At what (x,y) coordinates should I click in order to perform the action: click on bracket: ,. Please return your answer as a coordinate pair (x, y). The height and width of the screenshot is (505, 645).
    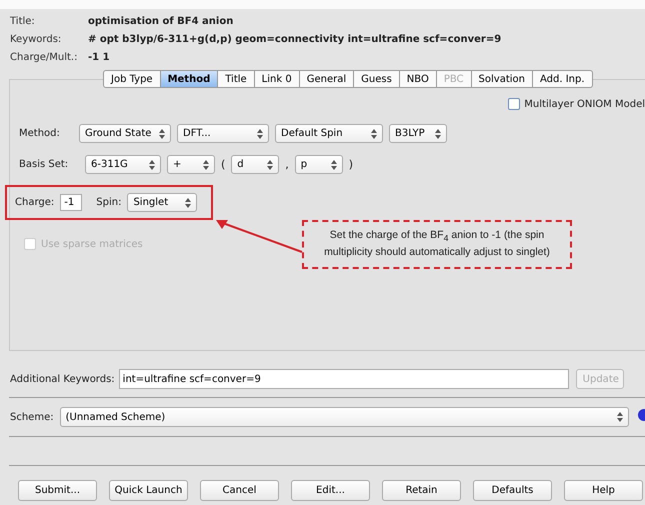
    Looking at the image, I should click on (287, 164).